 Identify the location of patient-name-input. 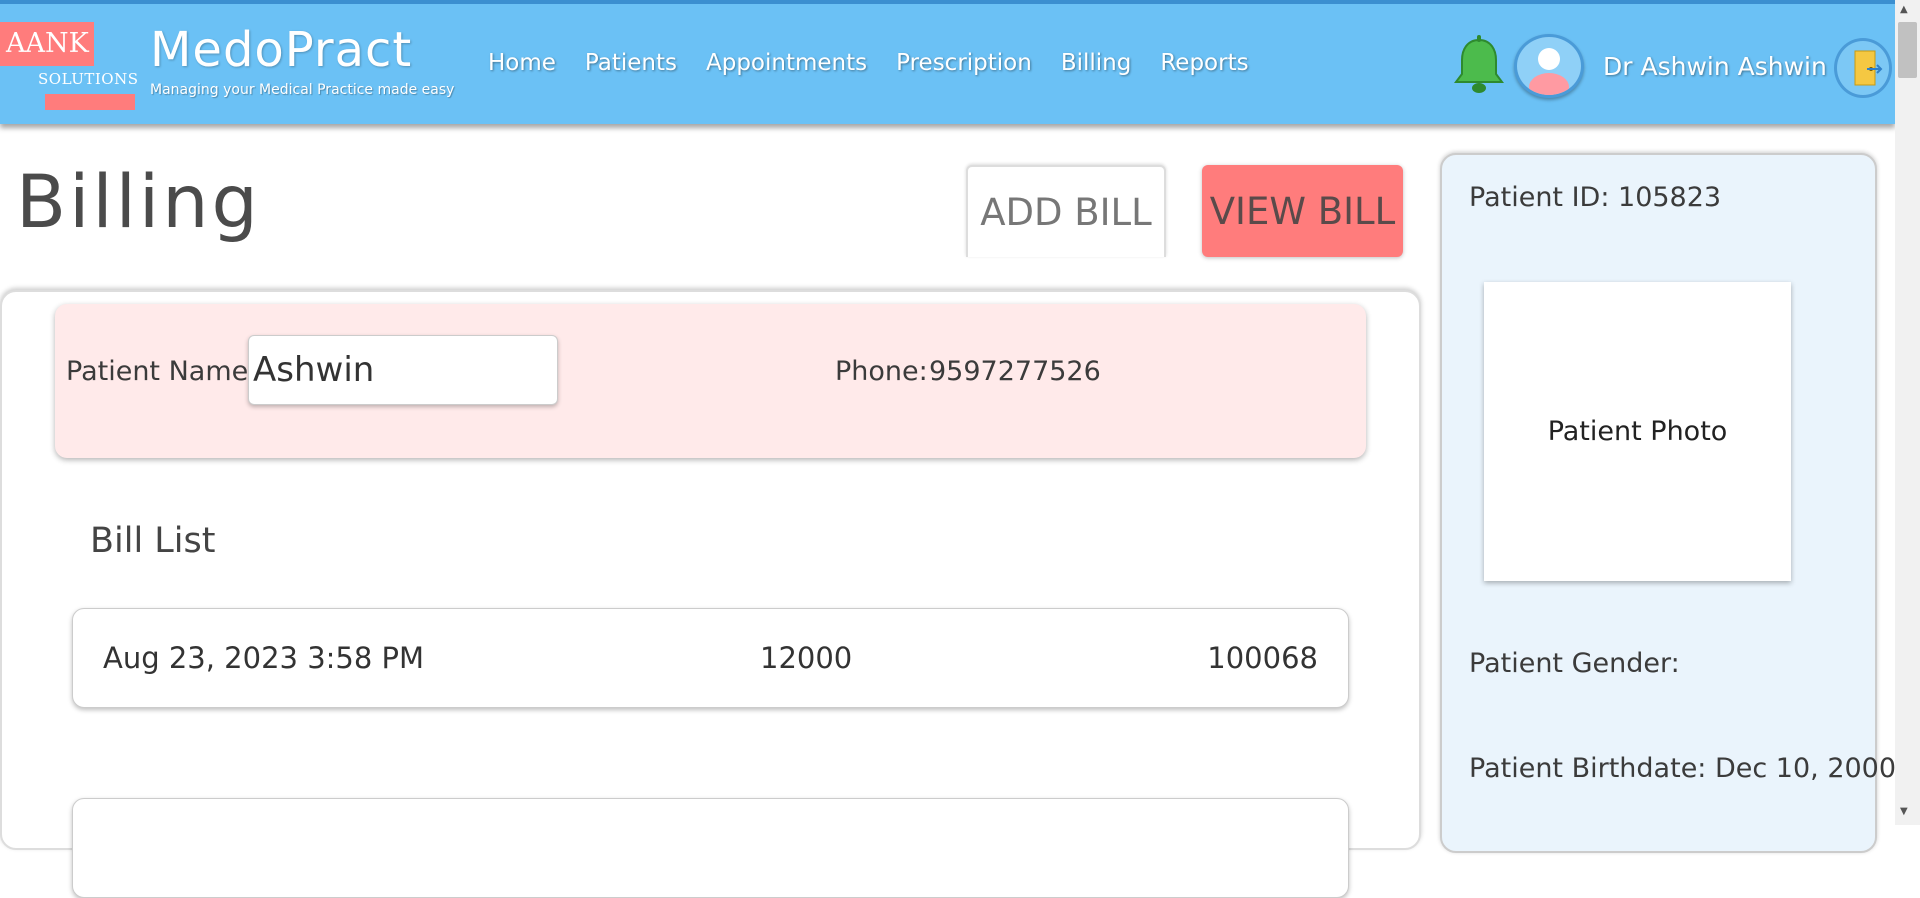
(403, 370).